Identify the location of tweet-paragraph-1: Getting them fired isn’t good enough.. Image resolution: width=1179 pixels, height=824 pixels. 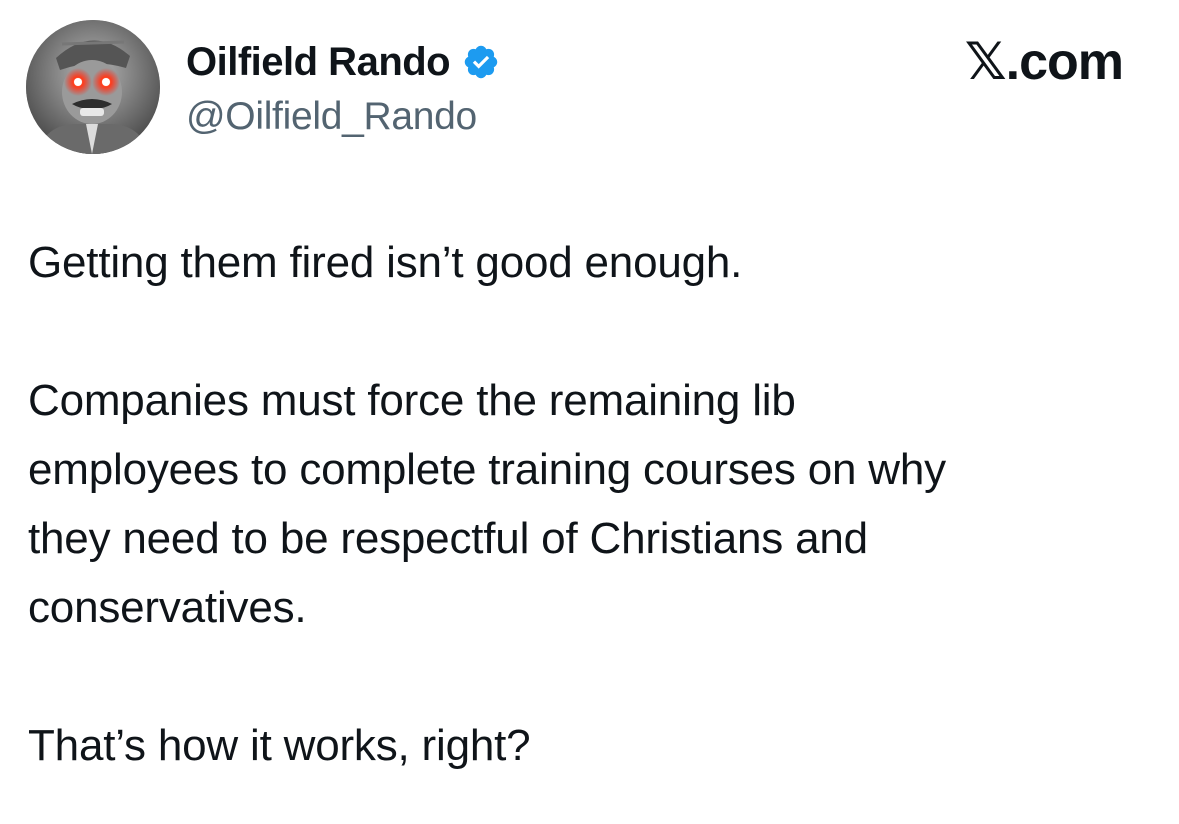
(385, 262).